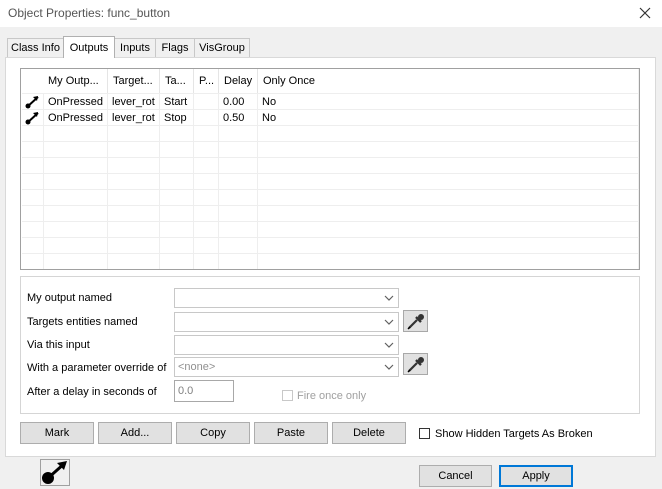  I want to click on button-label: Paste, so click(291, 433).